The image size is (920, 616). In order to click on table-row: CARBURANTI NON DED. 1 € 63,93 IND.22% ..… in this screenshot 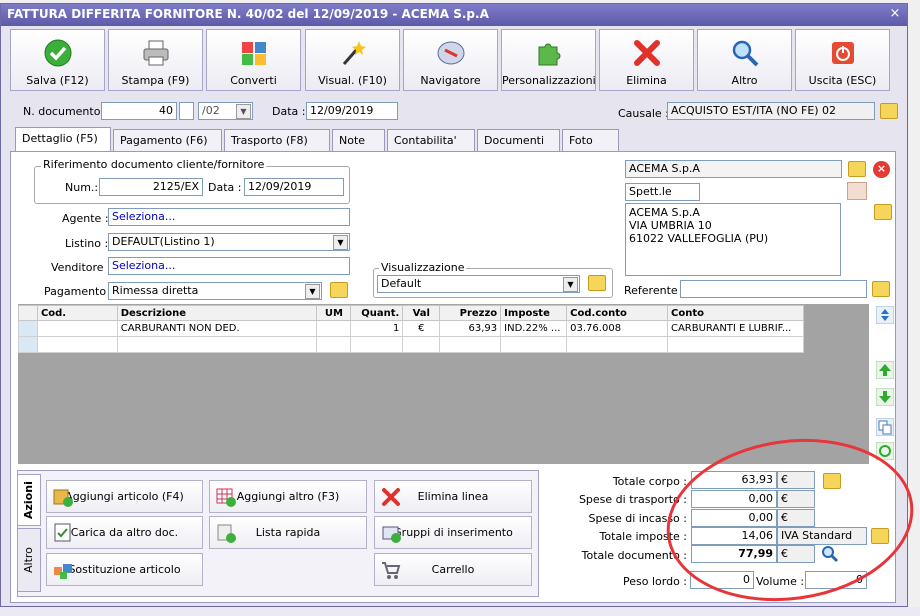, I will do `click(411, 328)`.